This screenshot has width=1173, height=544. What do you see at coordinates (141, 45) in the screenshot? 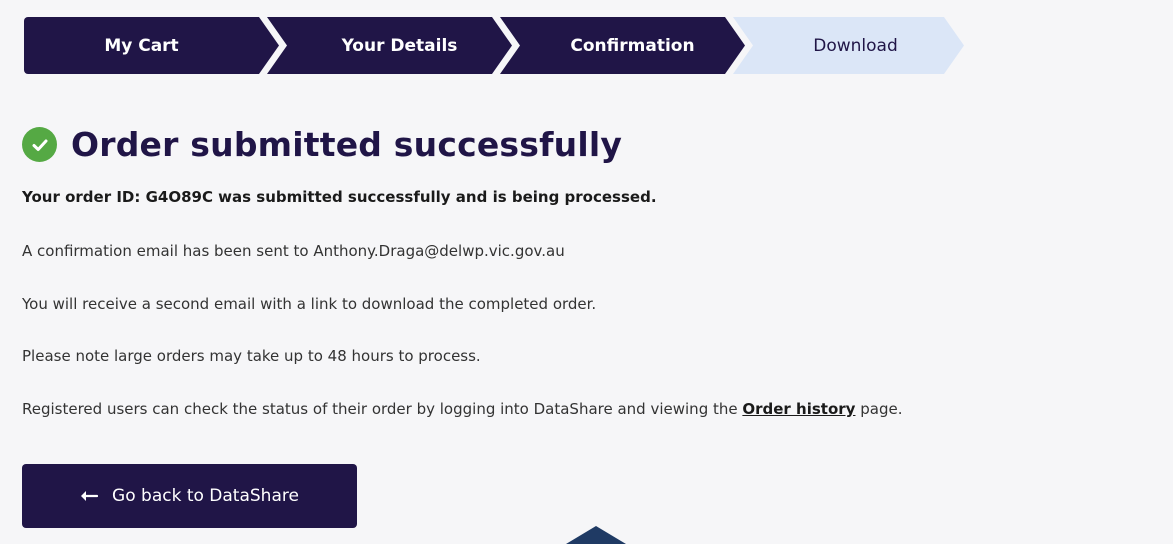
I see `step-label: My Cart` at bounding box center [141, 45].